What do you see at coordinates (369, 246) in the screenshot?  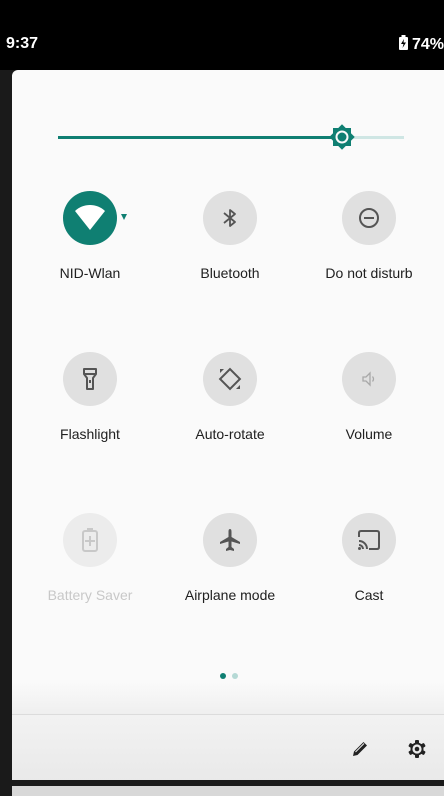 I see `tile-do-not-disturb: Do not disturb` at bounding box center [369, 246].